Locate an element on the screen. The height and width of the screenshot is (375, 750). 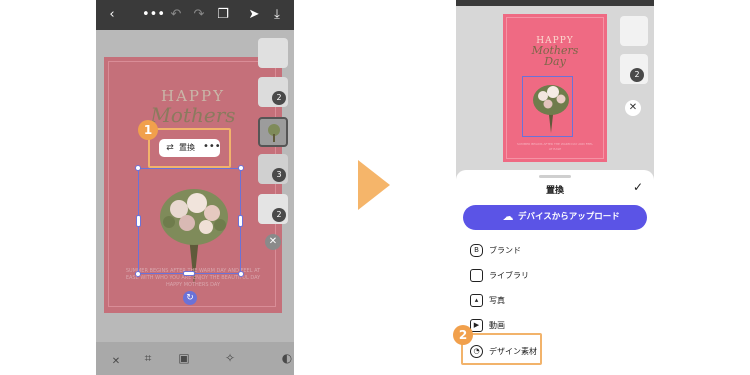
sheet-drag-handle is located at coordinates (555, 176).